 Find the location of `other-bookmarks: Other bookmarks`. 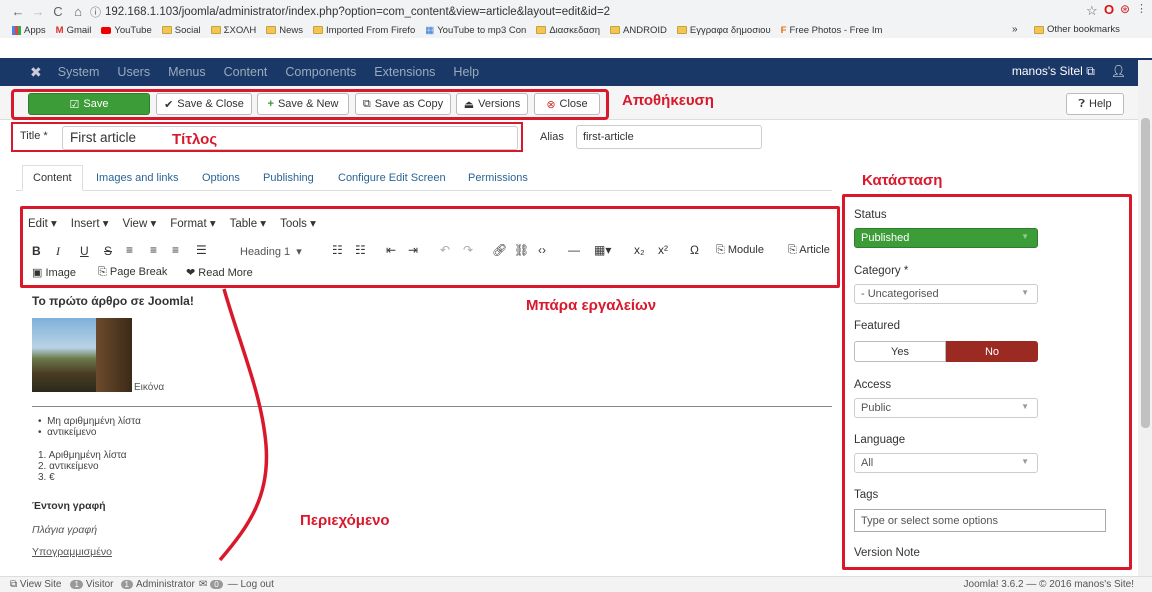

other-bookmarks: Other bookmarks is located at coordinates (1077, 29).